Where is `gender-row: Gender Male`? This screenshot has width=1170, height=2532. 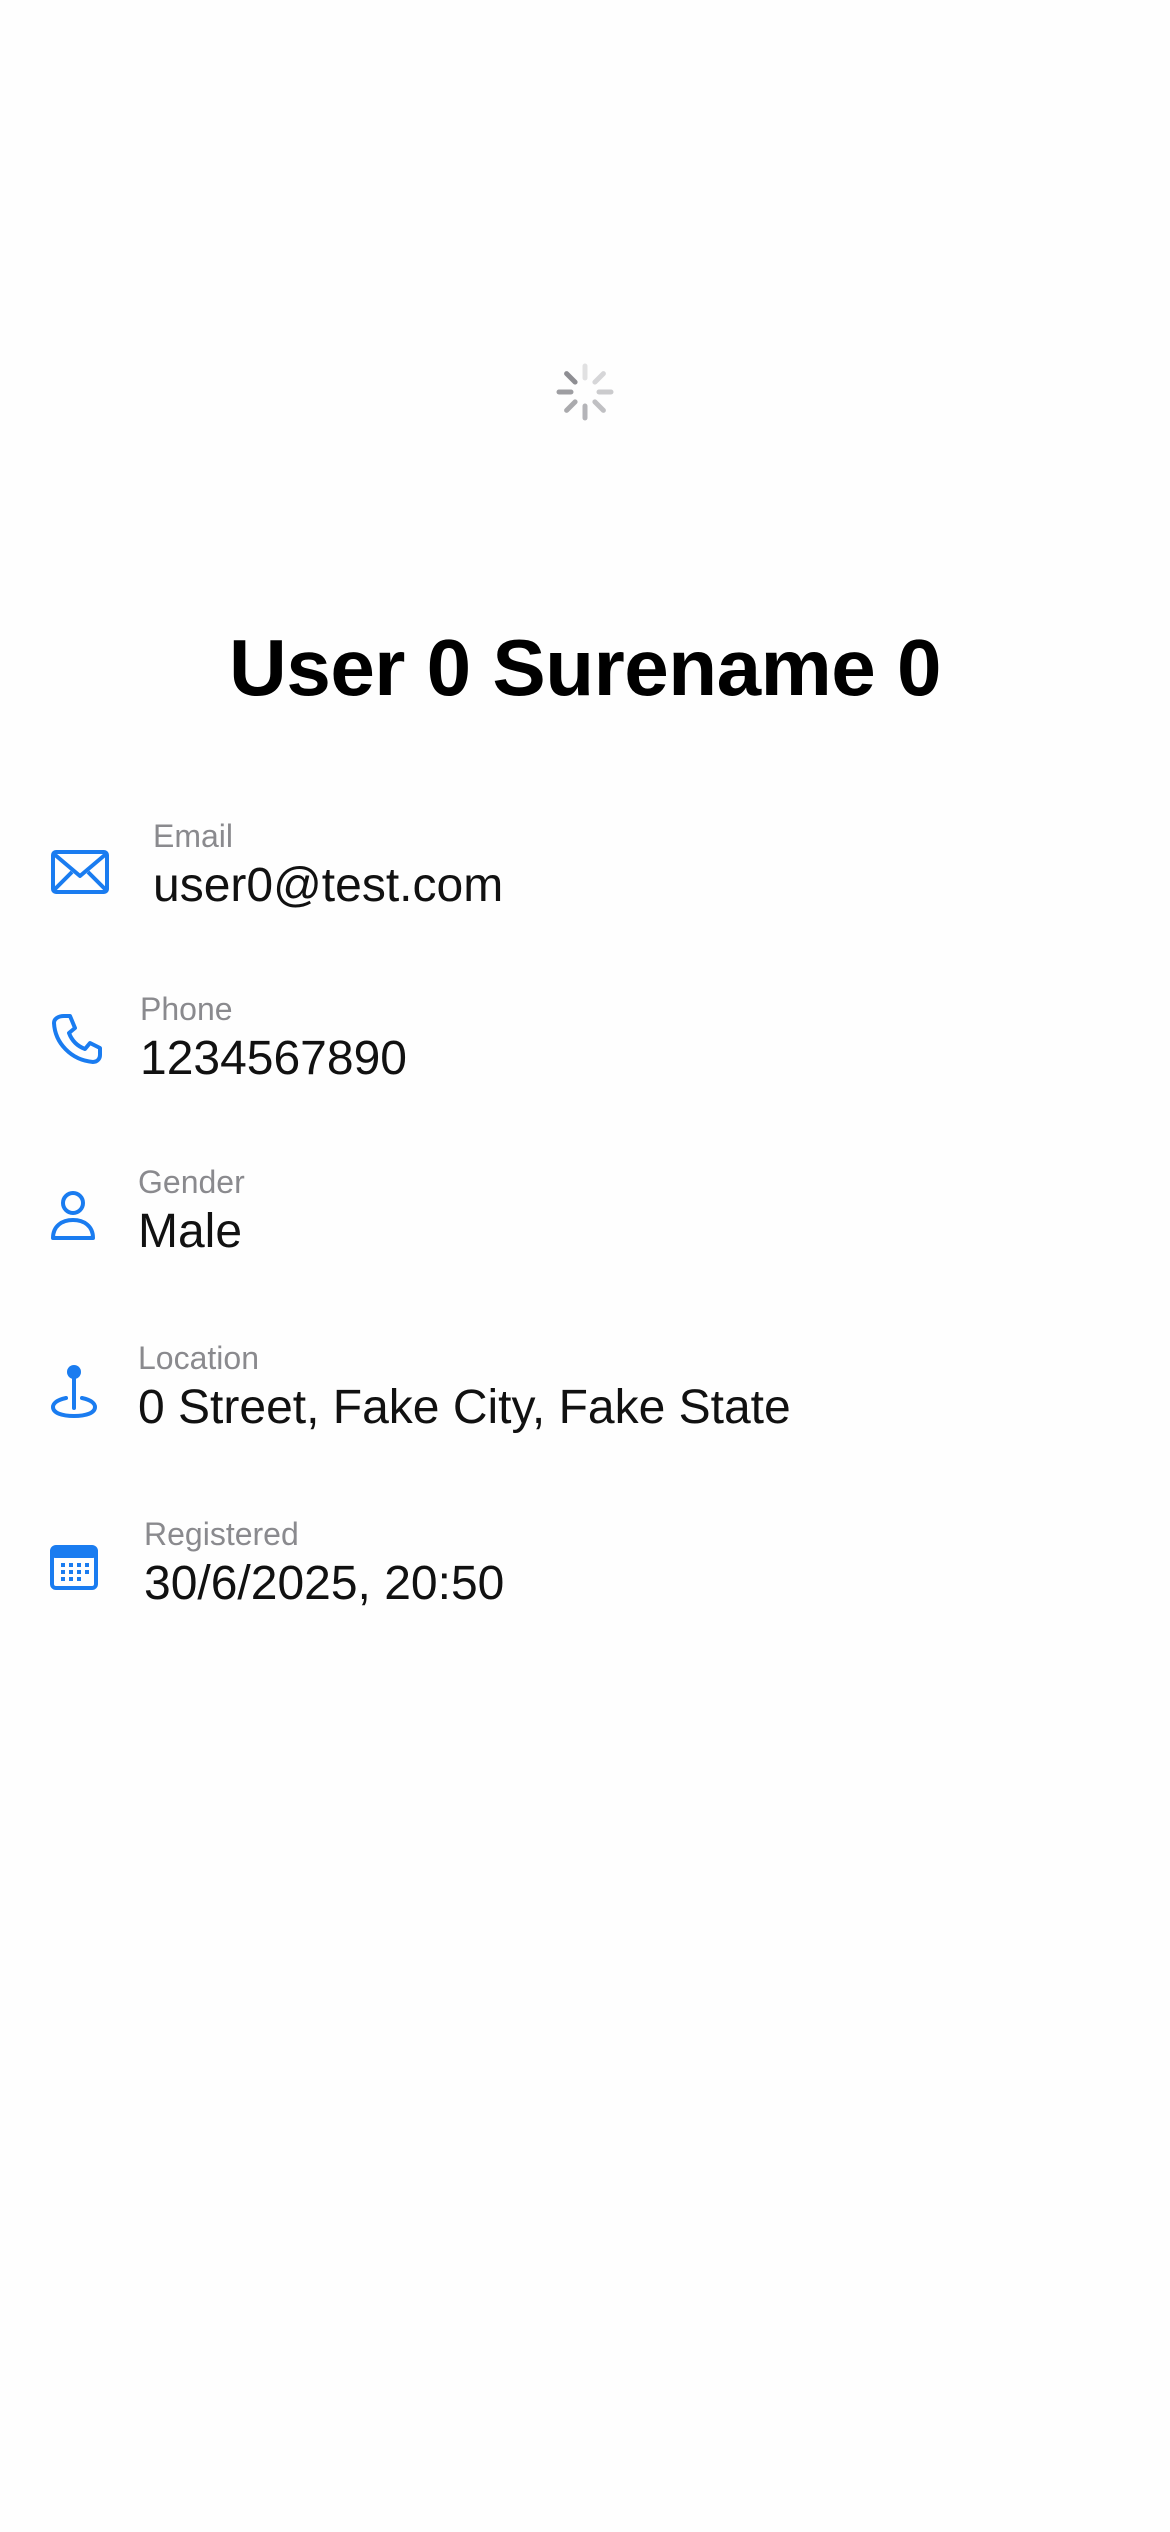 gender-row: Gender Male is located at coordinates (585, 1227).